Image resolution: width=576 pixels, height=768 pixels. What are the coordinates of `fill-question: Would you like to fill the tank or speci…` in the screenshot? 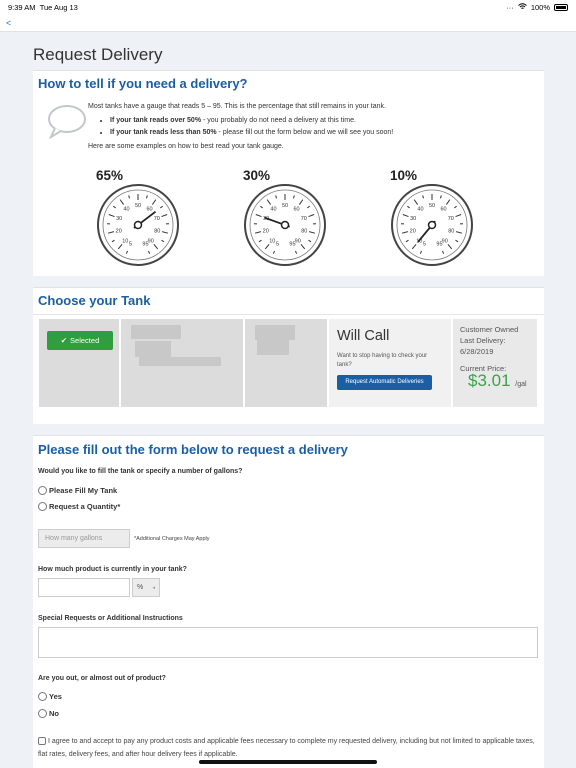 It's located at (140, 471).